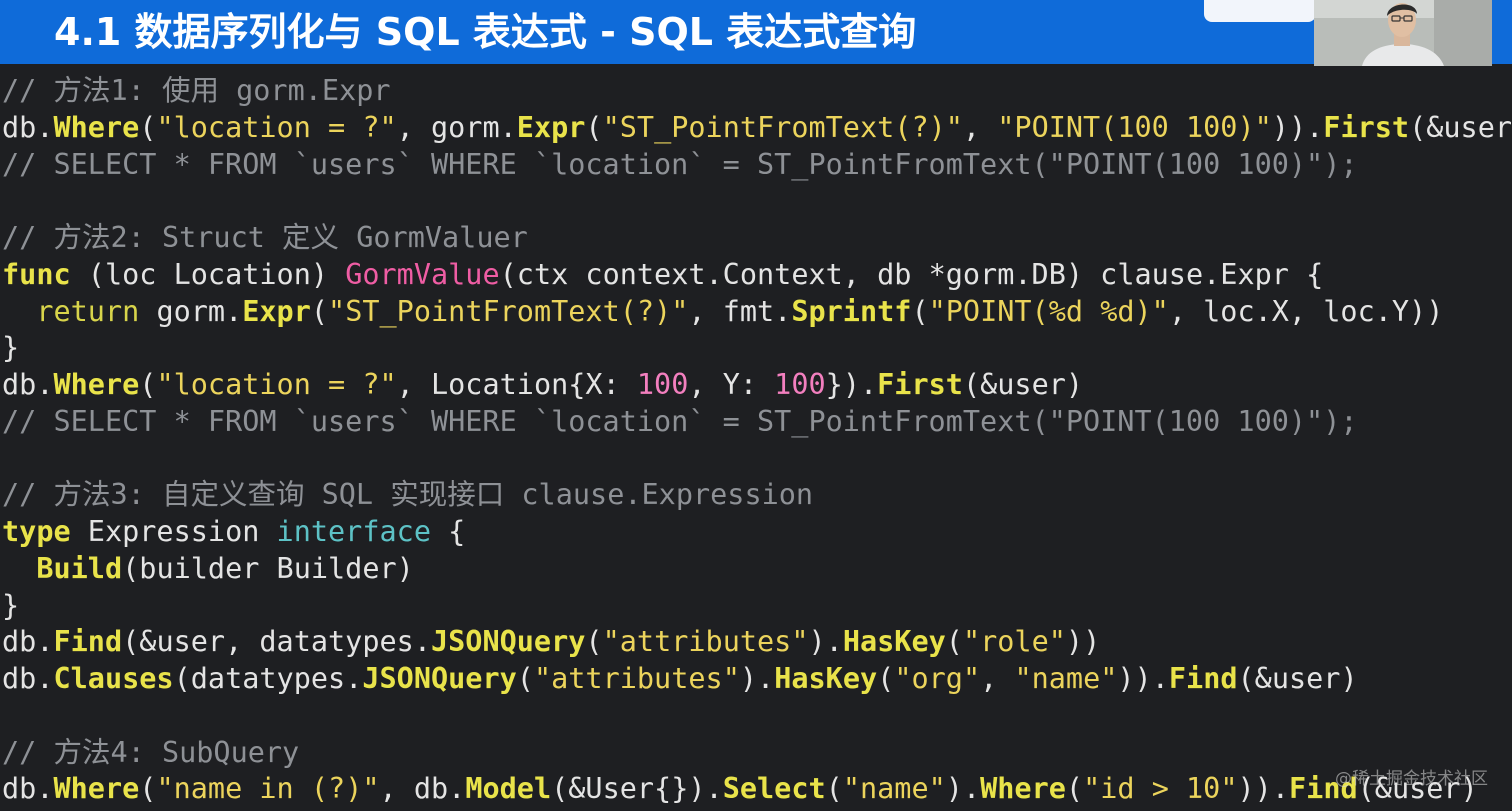  I want to click on keyword: type, so click(36, 531).